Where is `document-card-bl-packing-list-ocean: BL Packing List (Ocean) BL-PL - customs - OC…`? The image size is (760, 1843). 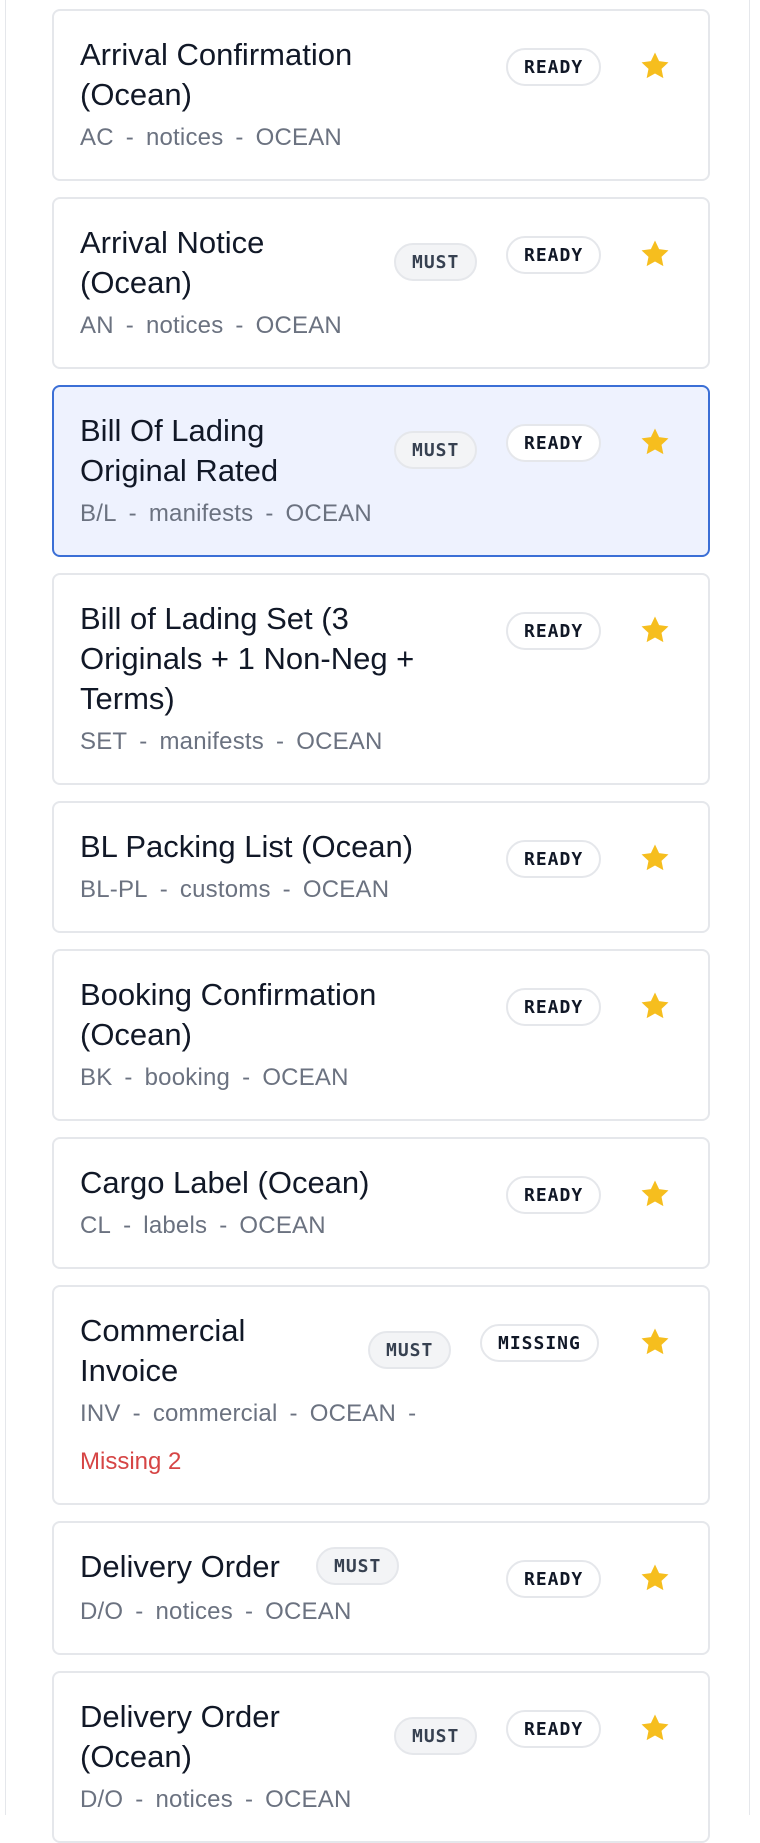
document-card-bl-packing-list-ocean: BL Packing List (Ocean) BL-PL - customs - OC… is located at coordinates (381, 867).